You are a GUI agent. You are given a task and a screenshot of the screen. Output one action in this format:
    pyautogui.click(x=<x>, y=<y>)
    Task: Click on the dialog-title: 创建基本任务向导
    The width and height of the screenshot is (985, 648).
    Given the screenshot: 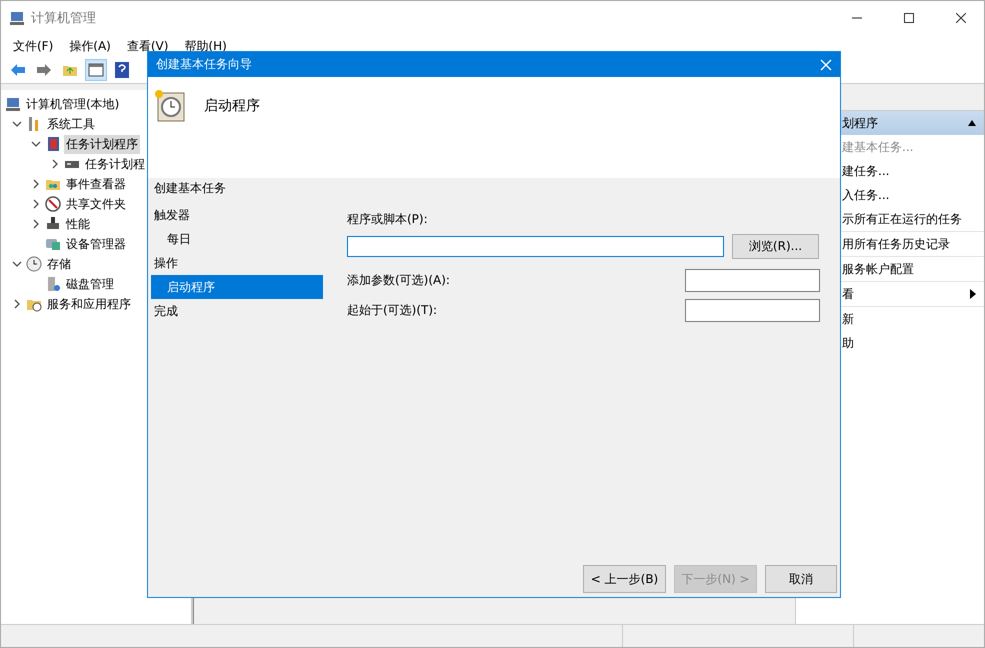 What is the action you would take?
    pyautogui.click(x=204, y=64)
    